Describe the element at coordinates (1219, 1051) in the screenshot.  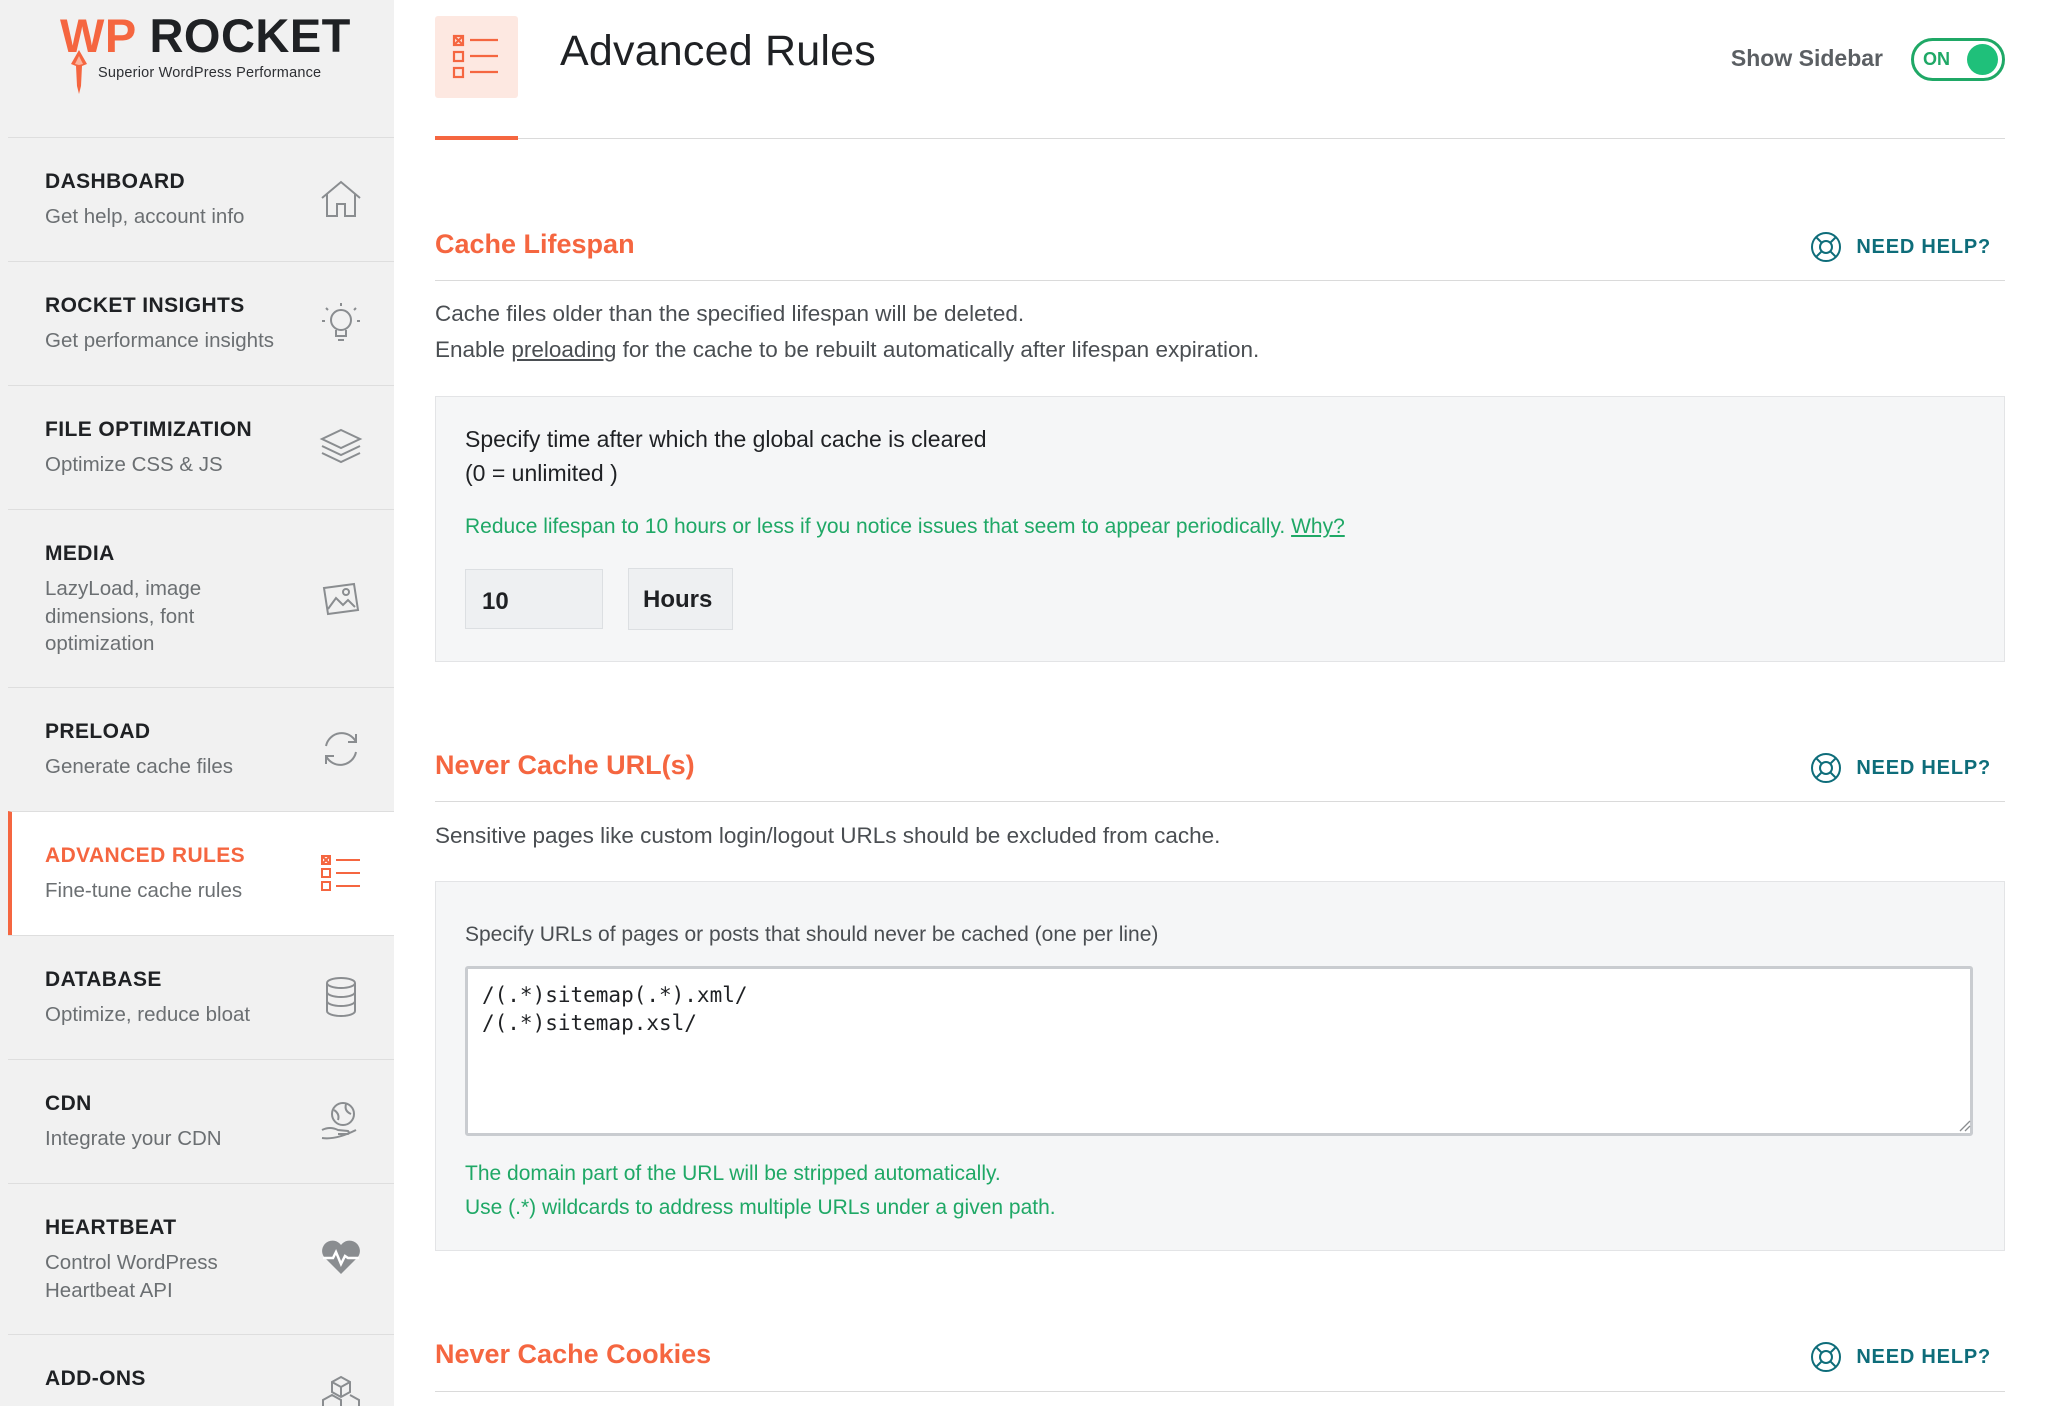
I see `never-cache-urls-textarea: /(.*)sitemap(.*).xml/ /(.*)sitemap.xsl/` at that location.